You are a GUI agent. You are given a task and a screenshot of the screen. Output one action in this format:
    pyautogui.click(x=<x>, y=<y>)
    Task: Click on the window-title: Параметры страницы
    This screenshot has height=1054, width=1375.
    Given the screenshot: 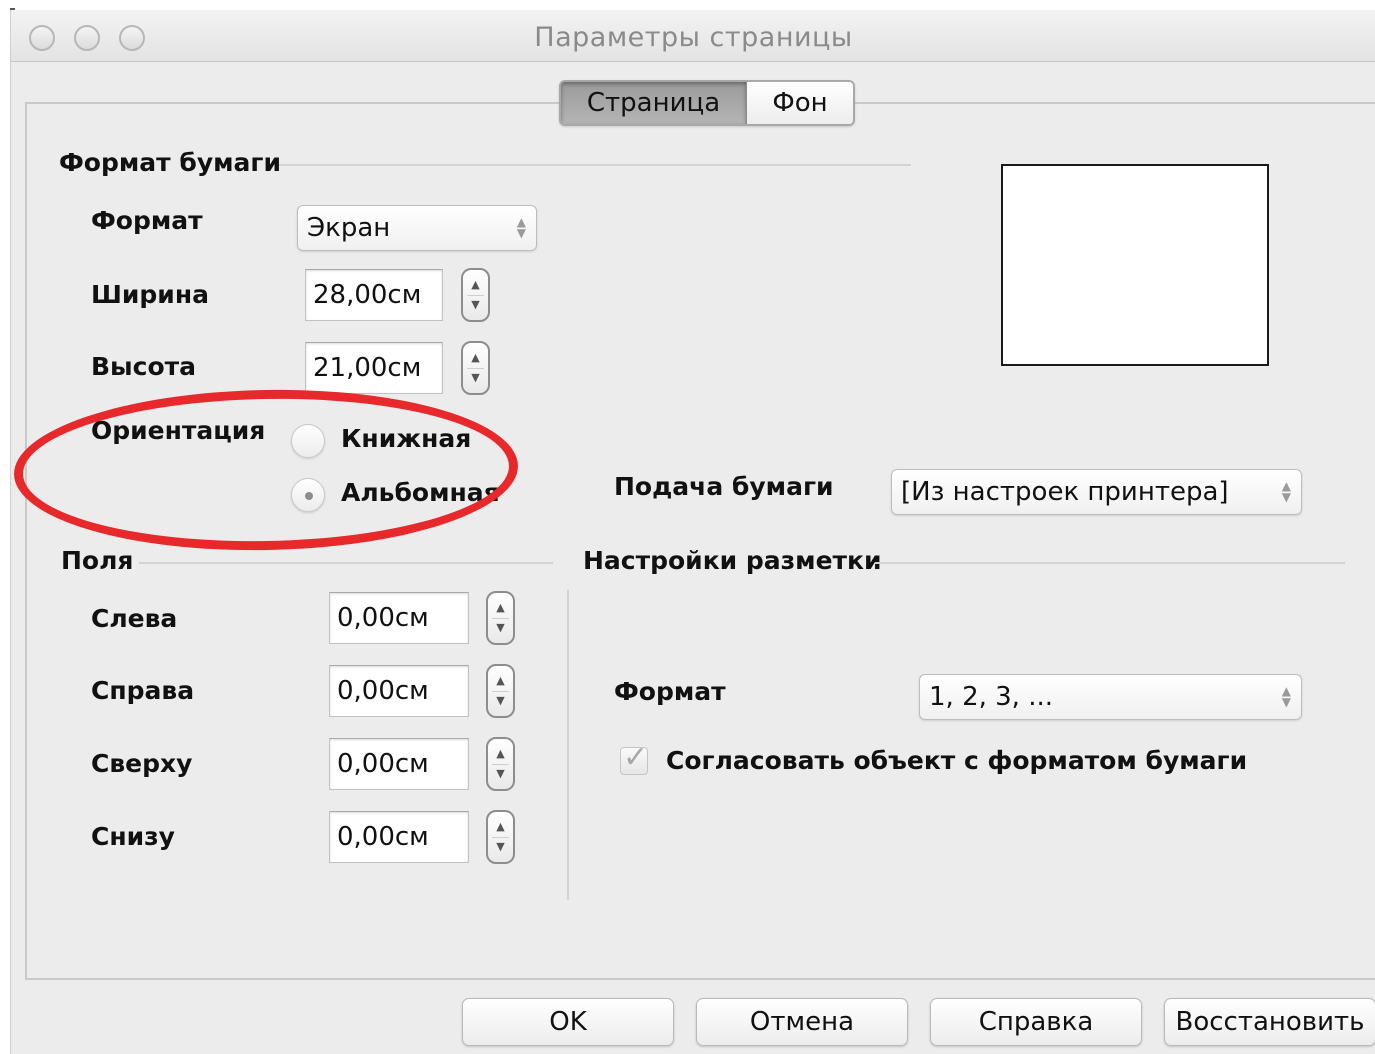 What is the action you would take?
    pyautogui.click(x=693, y=37)
    